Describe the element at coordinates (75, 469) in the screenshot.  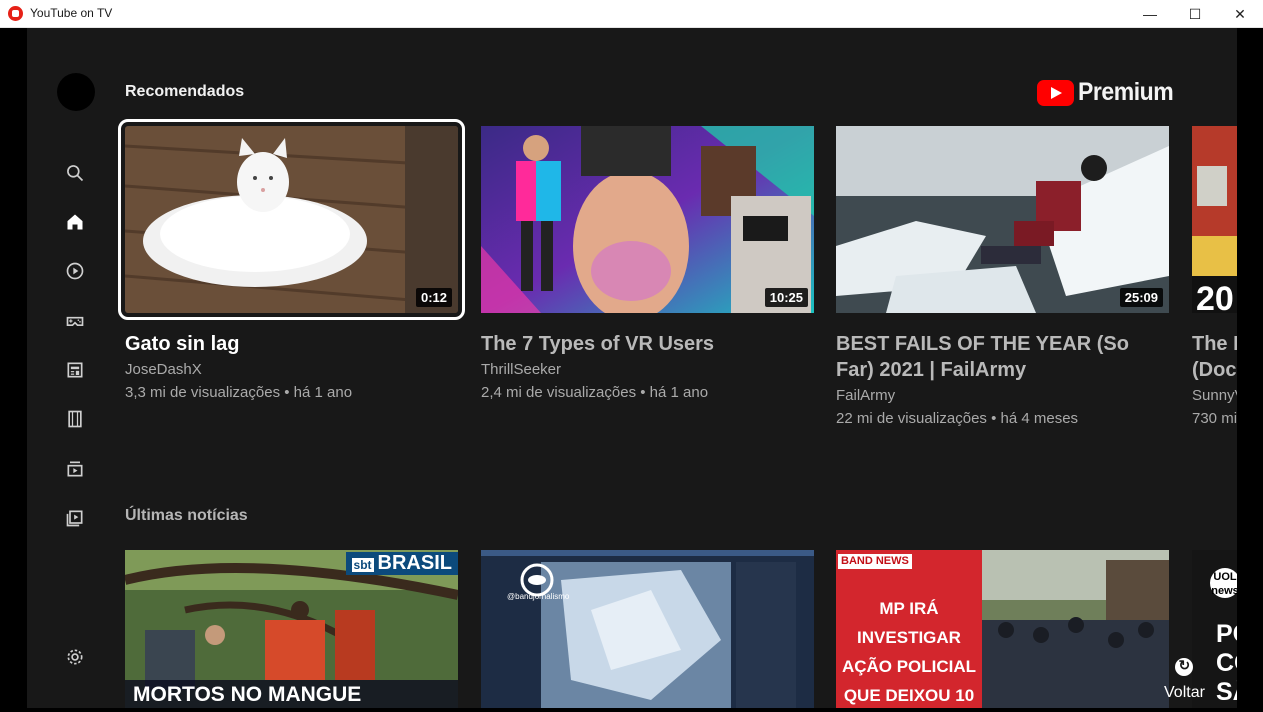
I see `library-icon` at that location.